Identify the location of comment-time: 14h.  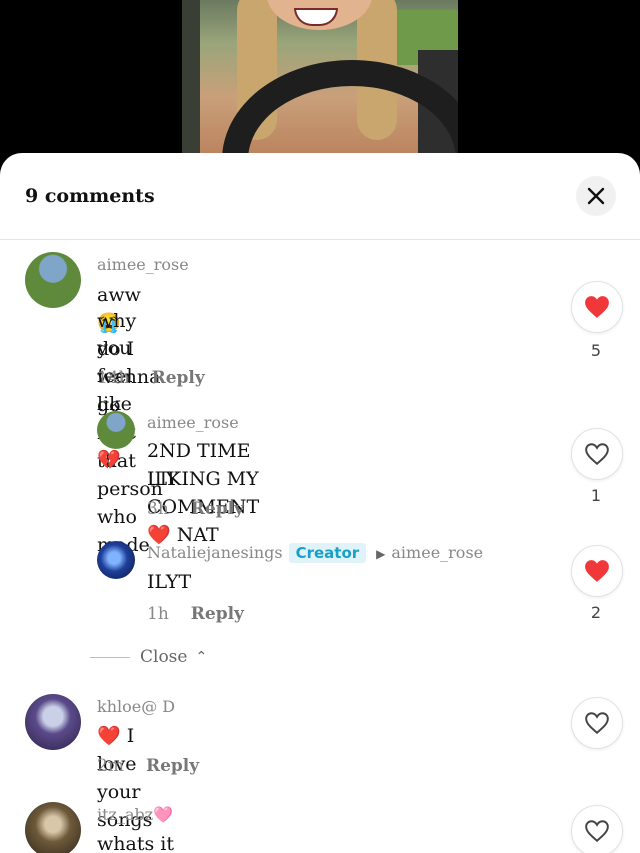
(113, 378).